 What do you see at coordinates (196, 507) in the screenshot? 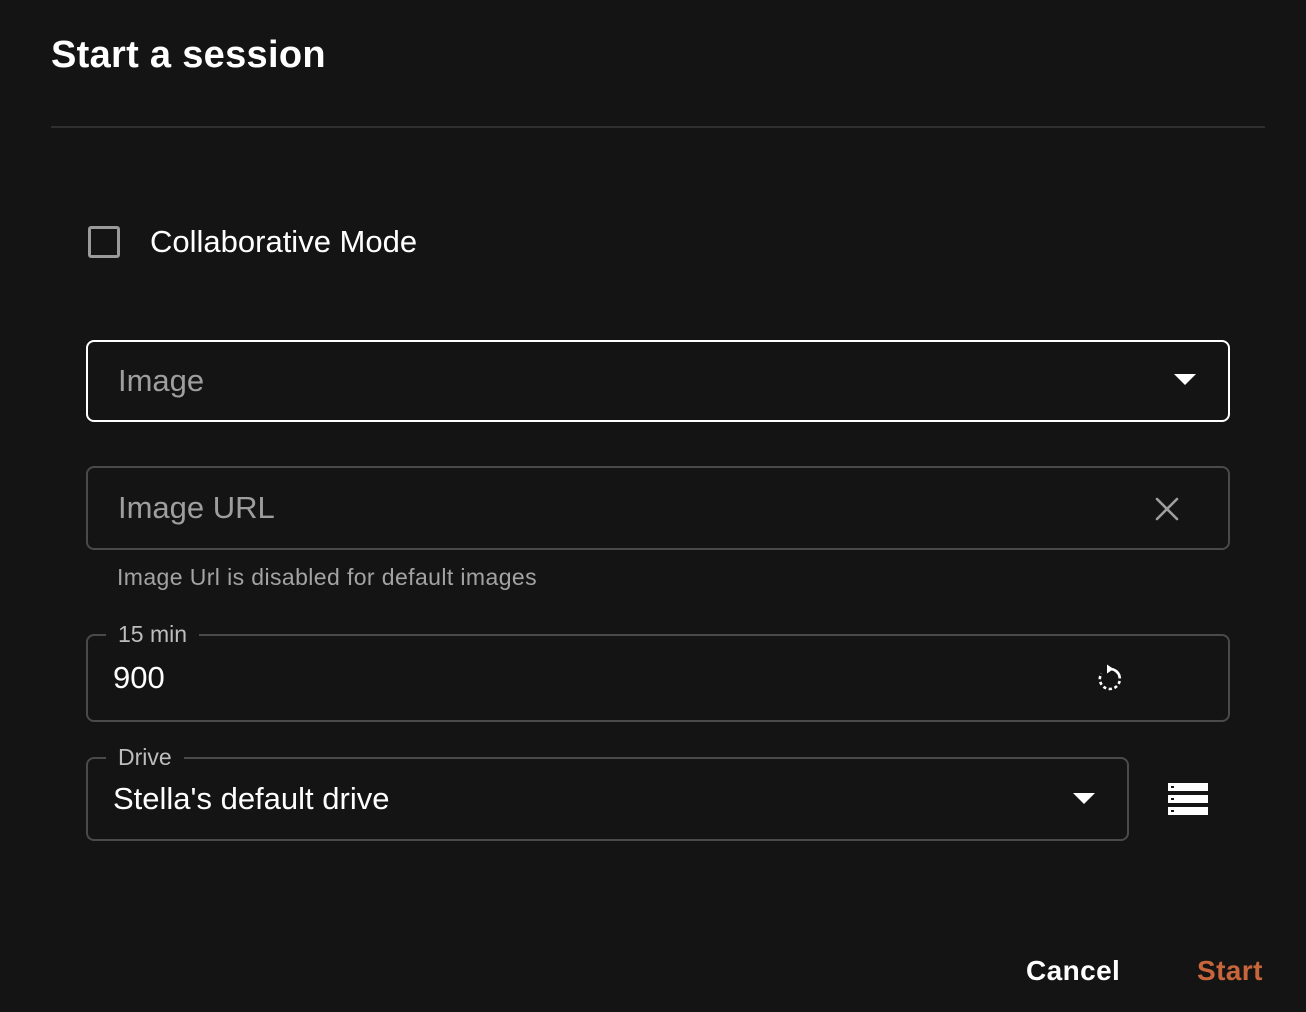
I see `image-url-placeholder: Image URL` at bounding box center [196, 507].